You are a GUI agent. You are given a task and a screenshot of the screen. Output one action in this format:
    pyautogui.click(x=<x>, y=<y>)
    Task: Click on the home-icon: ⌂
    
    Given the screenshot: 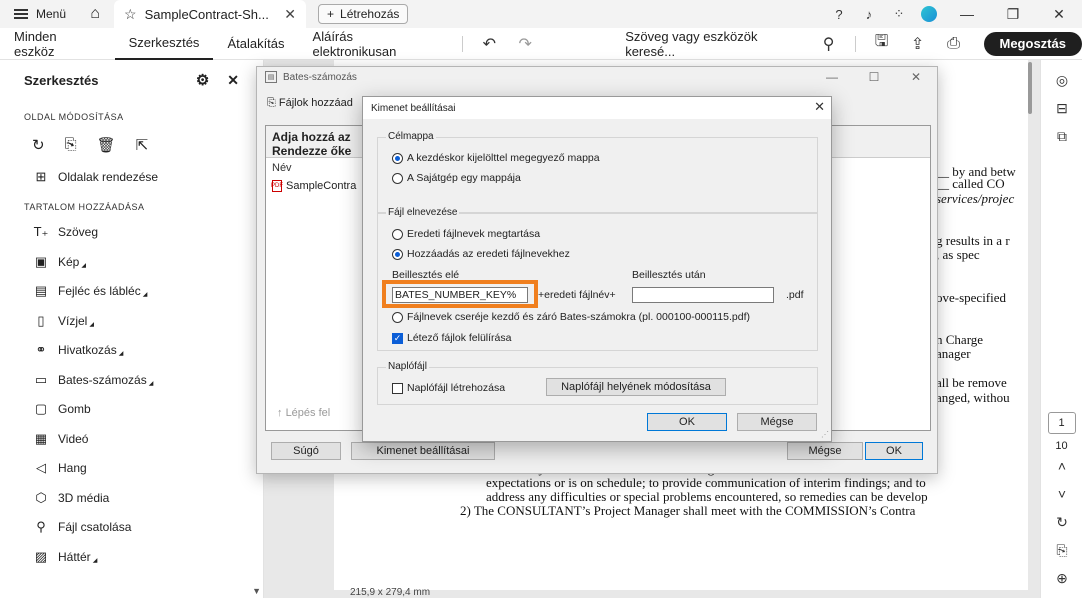 What is the action you would take?
    pyautogui.click(x=95, y=14)
    